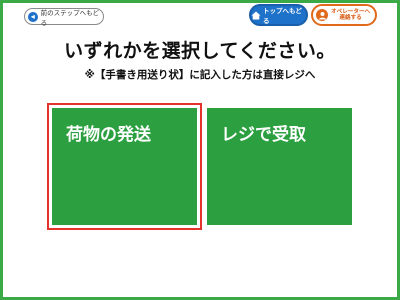 The width and height of the screenshot is (400, 300). Describe the element at coordinates (263, 135) in the screenshot. I see `register-pickup-label: レジで受取` at that location.